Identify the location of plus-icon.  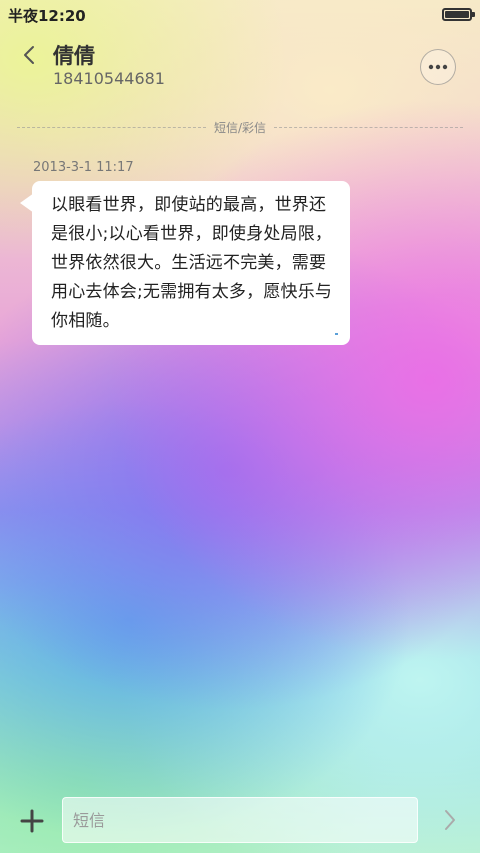
(32, 821).